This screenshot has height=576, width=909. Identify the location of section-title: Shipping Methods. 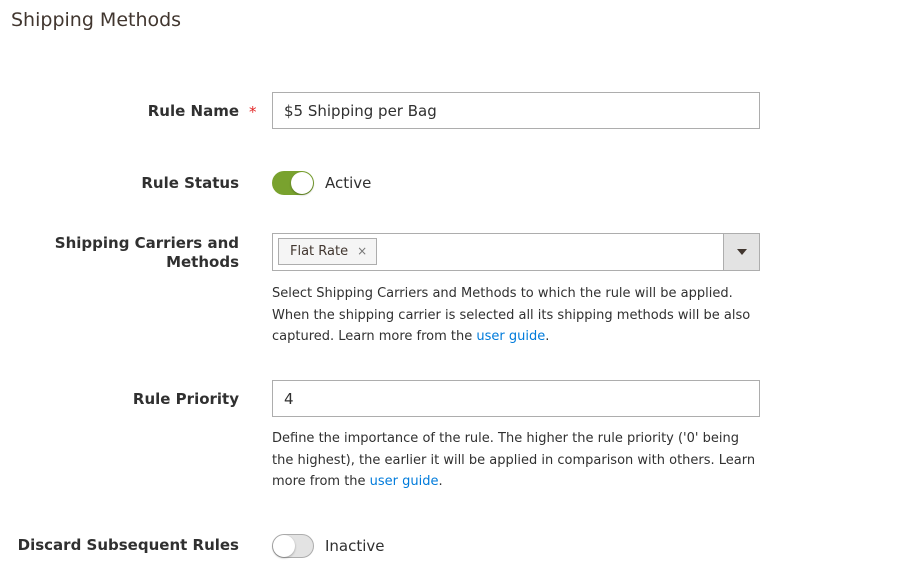
(96, 20).